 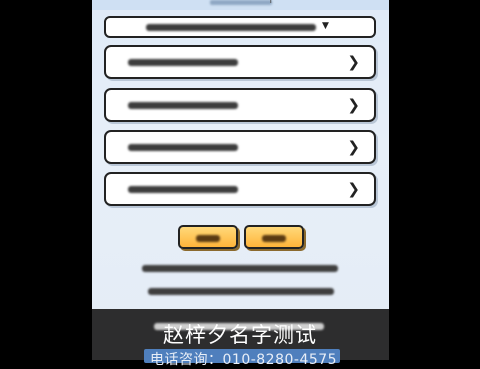 I want to click on next-page-label, so click(x=274, y=238).